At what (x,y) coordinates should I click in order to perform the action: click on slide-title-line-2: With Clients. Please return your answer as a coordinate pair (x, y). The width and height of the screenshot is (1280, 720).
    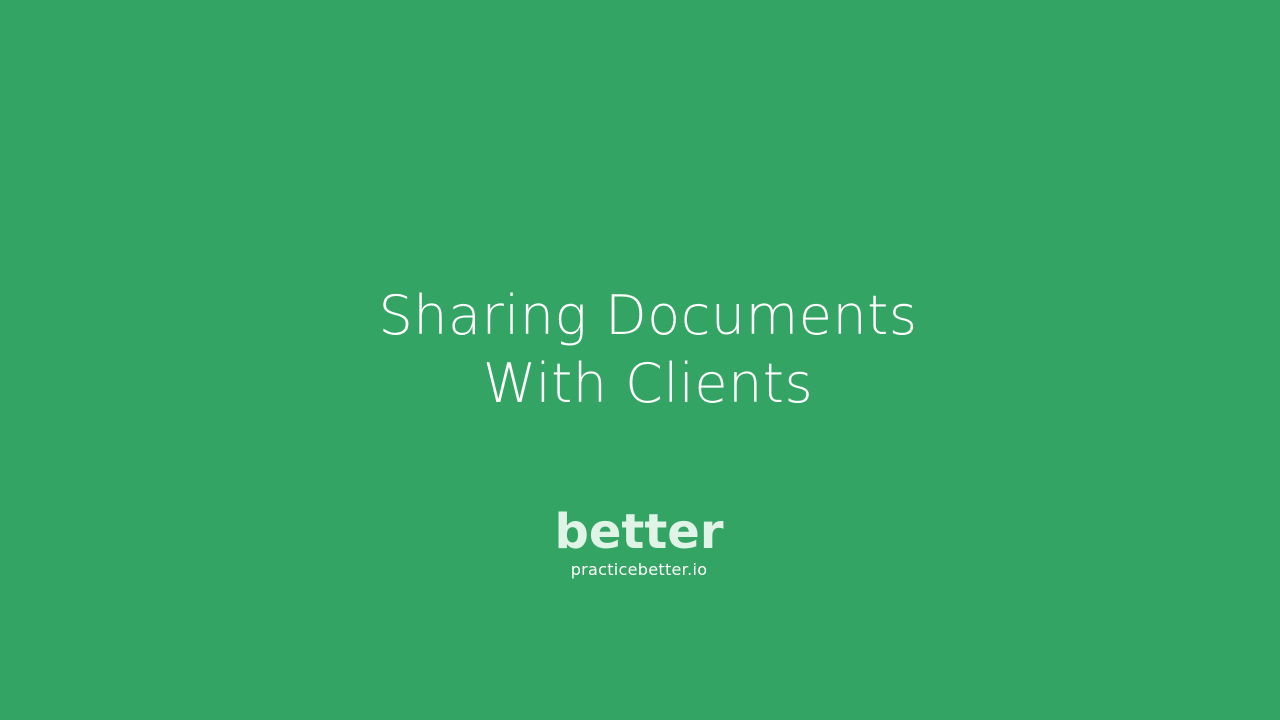
    Looking at the image, I should click on (648, 383).